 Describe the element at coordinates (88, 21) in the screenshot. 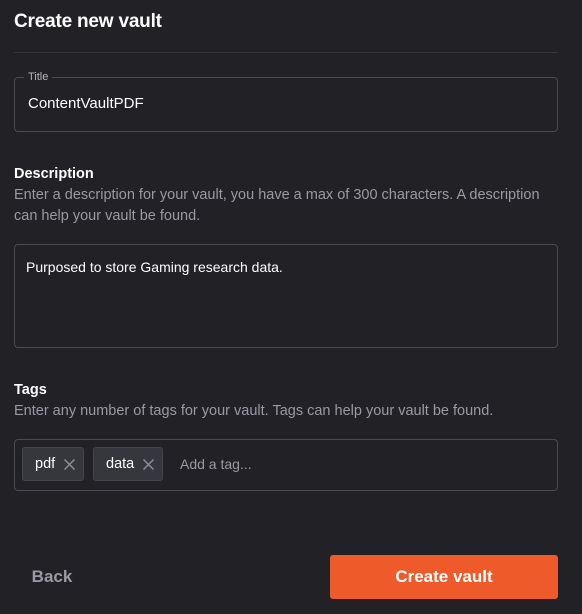

I see `dialog-title: Create new vault` at that location.